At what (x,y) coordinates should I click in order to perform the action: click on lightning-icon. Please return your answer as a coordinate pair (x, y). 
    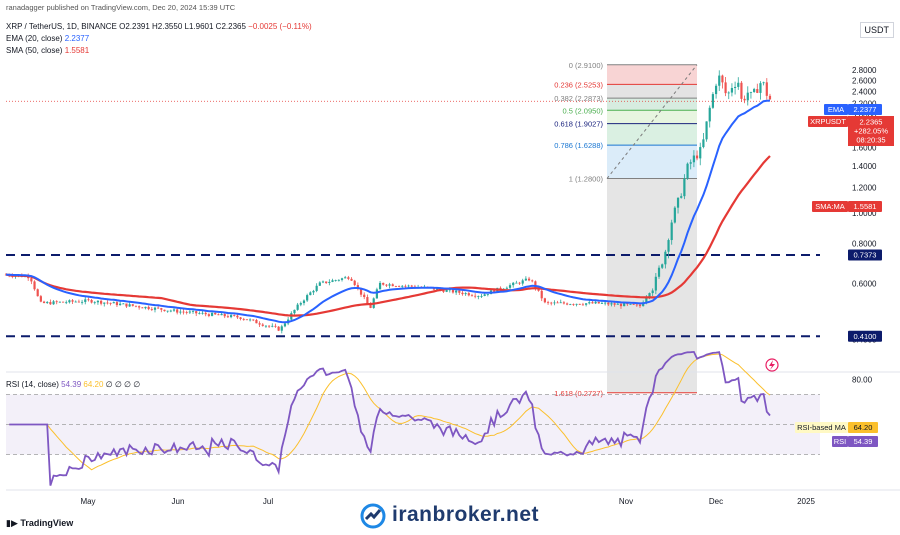
    Looking at the image, I should click on (772, 365).